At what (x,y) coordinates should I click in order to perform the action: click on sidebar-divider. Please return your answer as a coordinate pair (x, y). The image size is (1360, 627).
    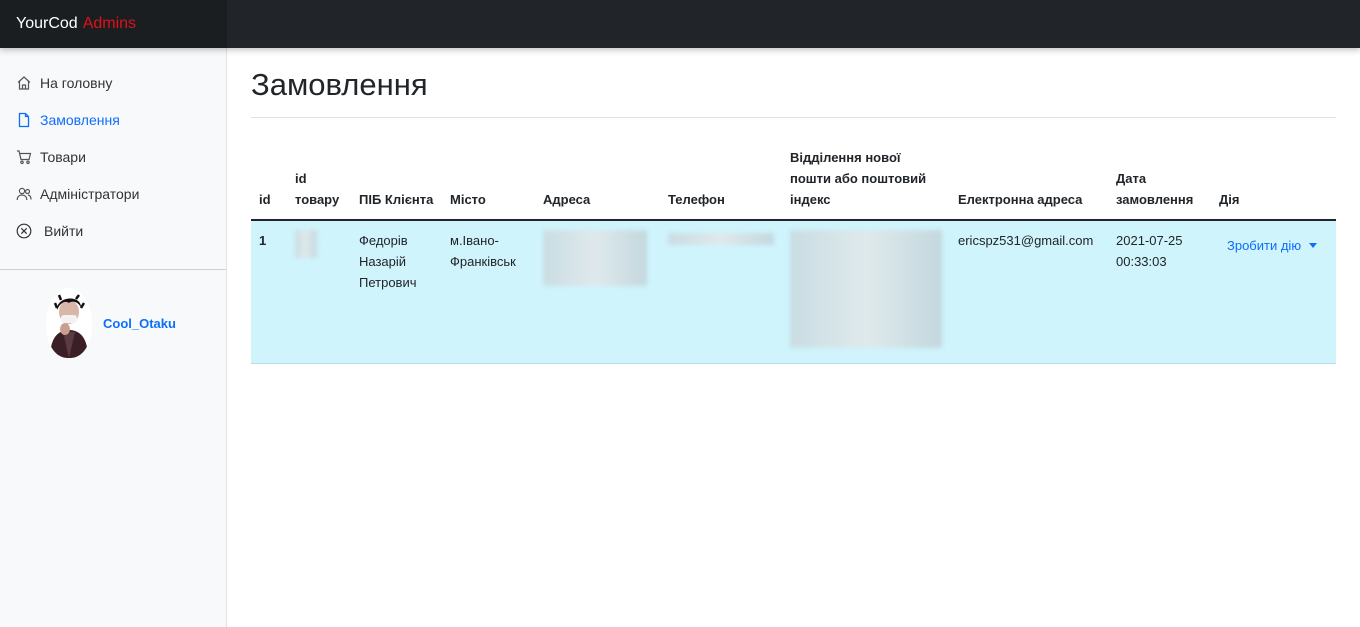
    Looking at the image, I should click on (113, 269).